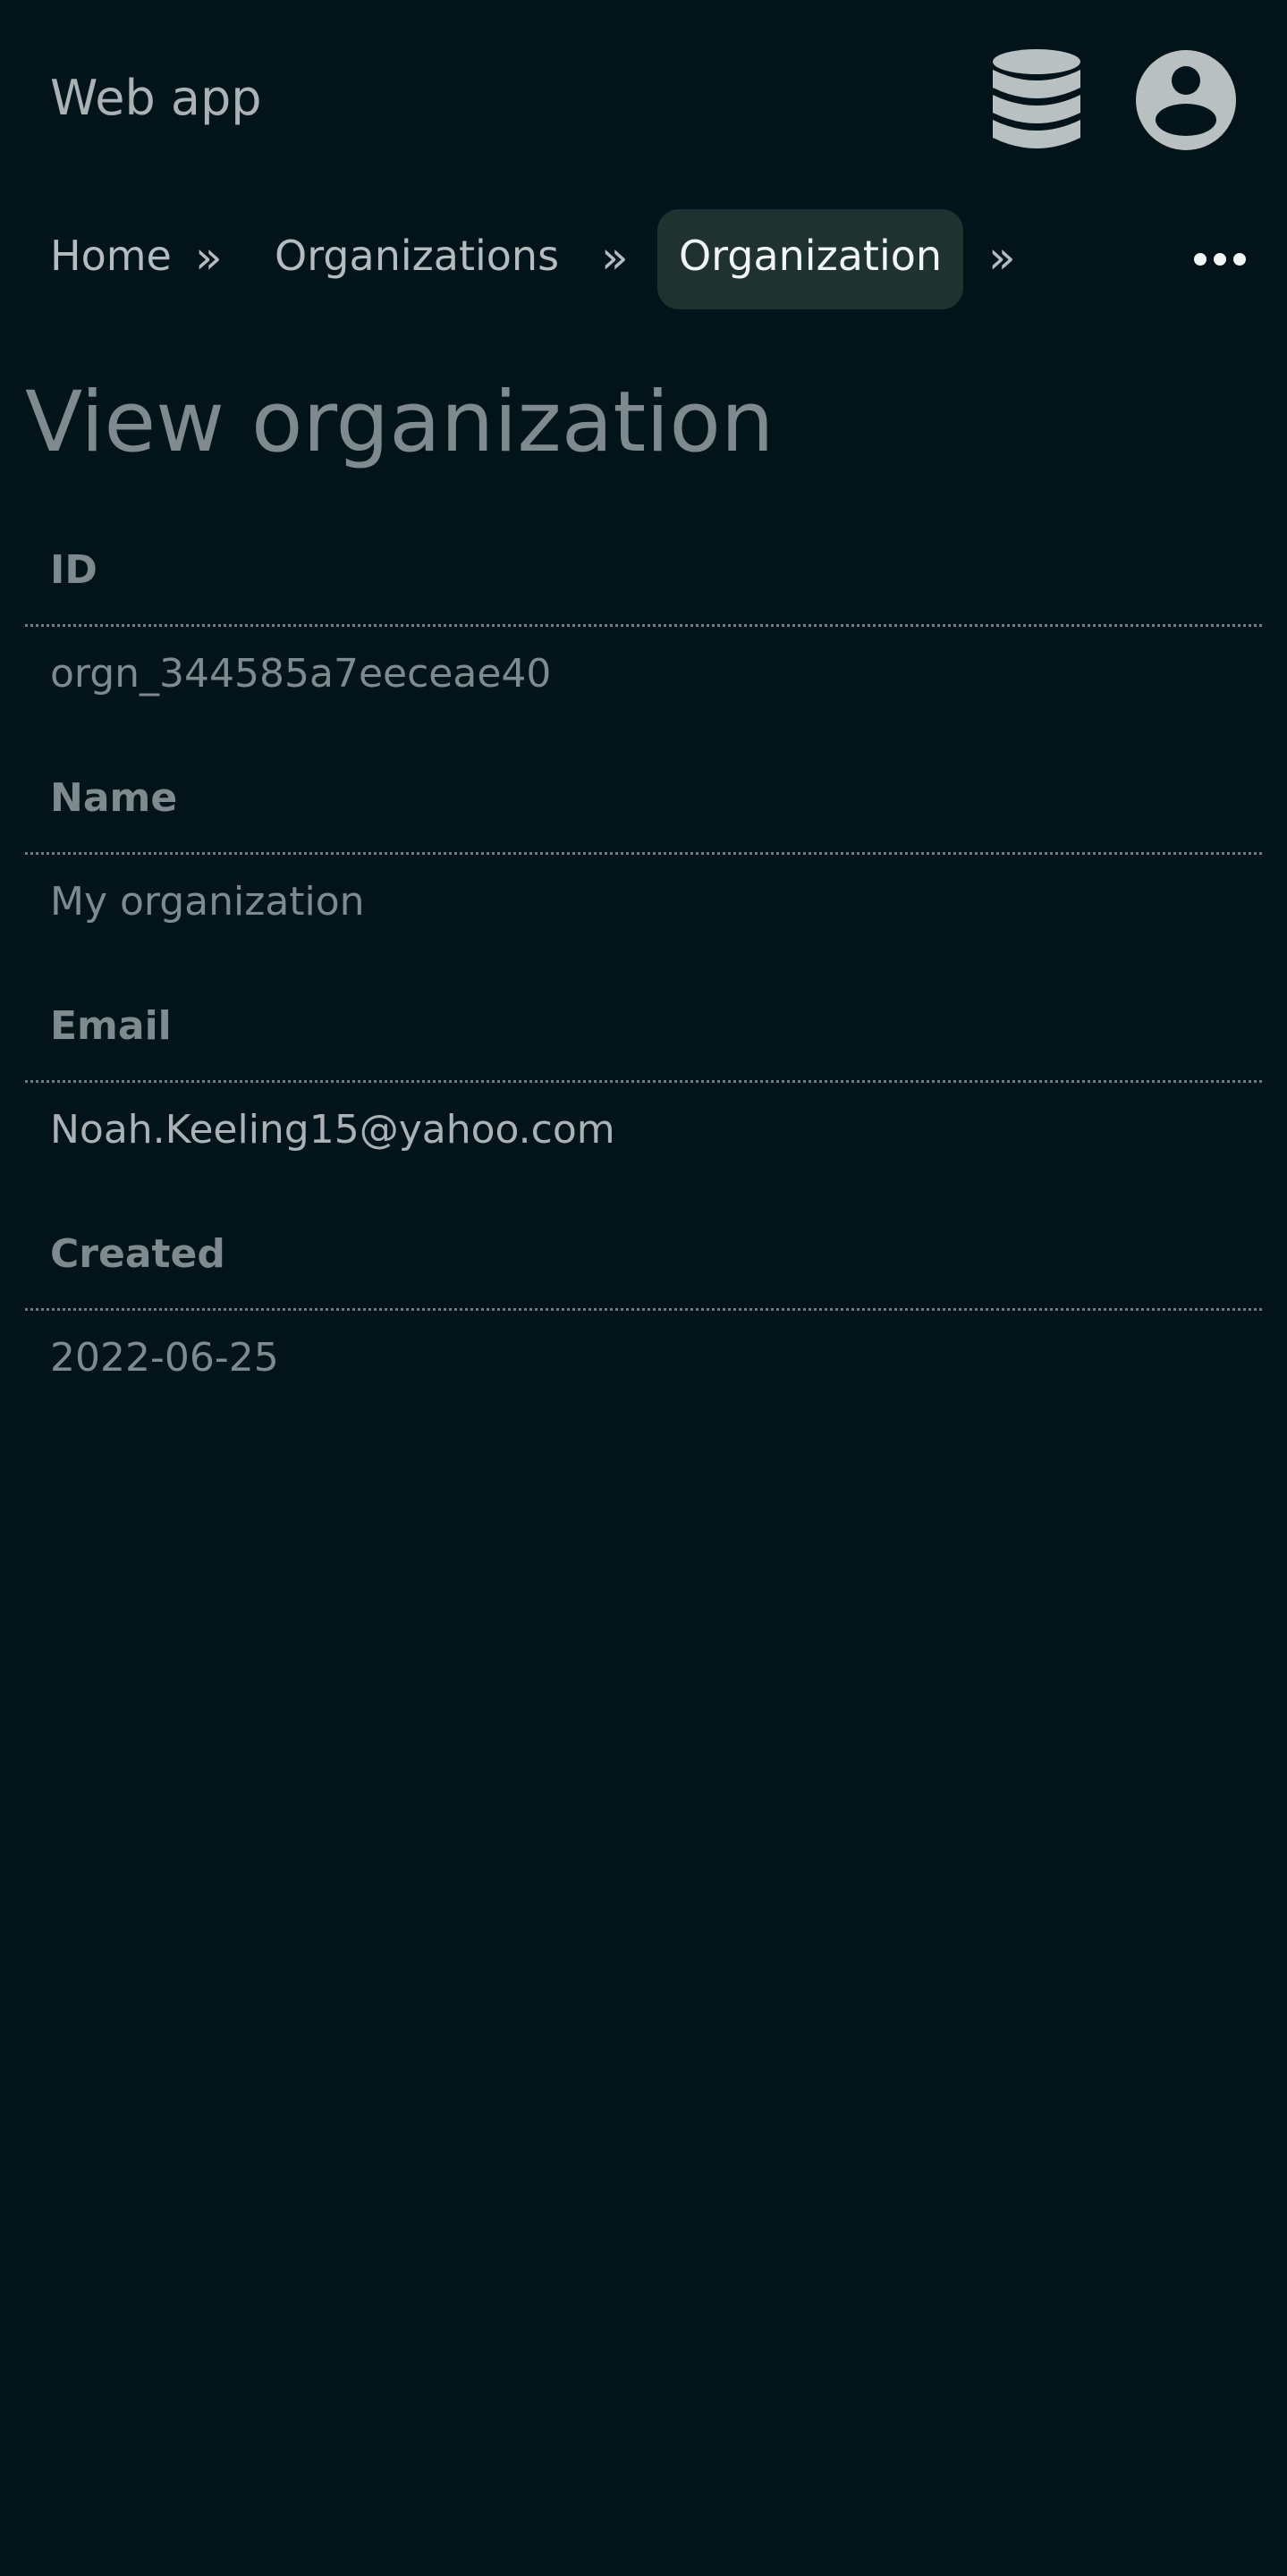 This screenshot has height=2576, width=1287. Describe the element at coordinates (810, 259) in the screenshot. I see `breadcrumb-organization-current: Organization` at that location.